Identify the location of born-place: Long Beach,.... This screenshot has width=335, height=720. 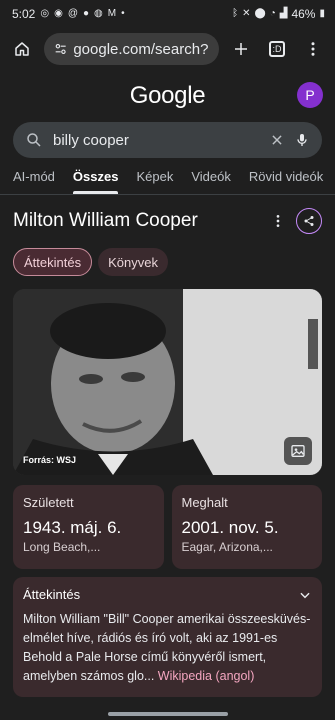
(62, 547).